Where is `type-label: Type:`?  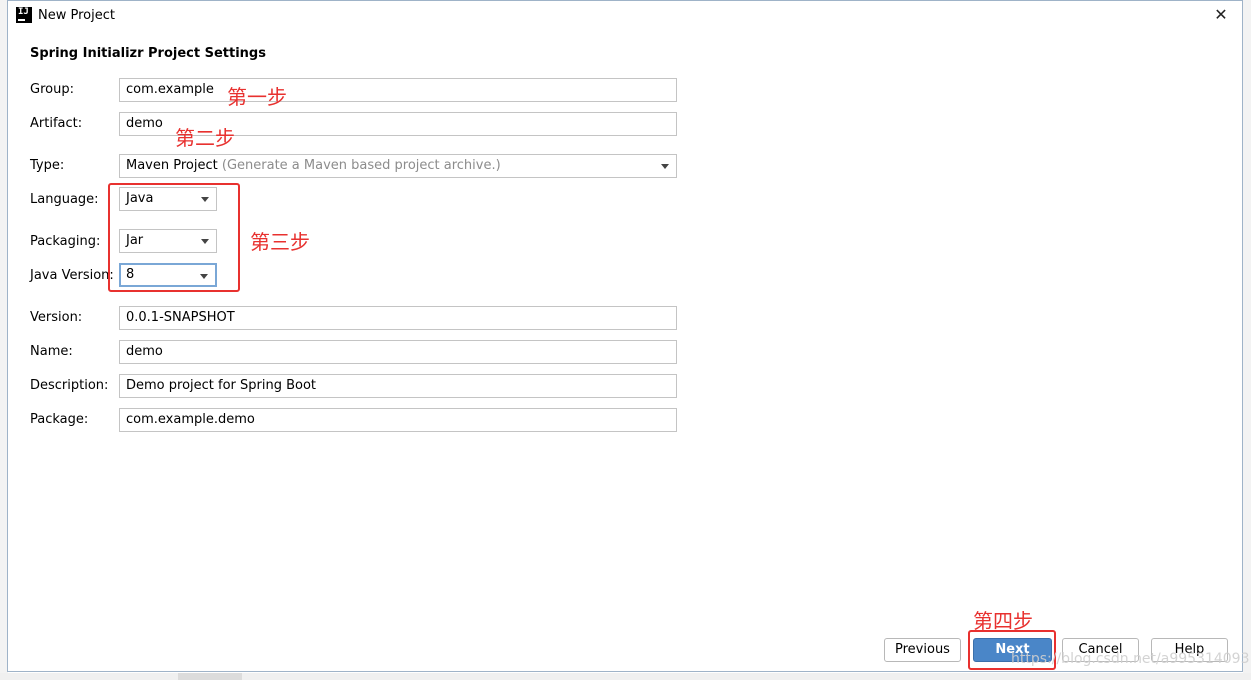
type-label: Type: is located at coordinates (47, 165).